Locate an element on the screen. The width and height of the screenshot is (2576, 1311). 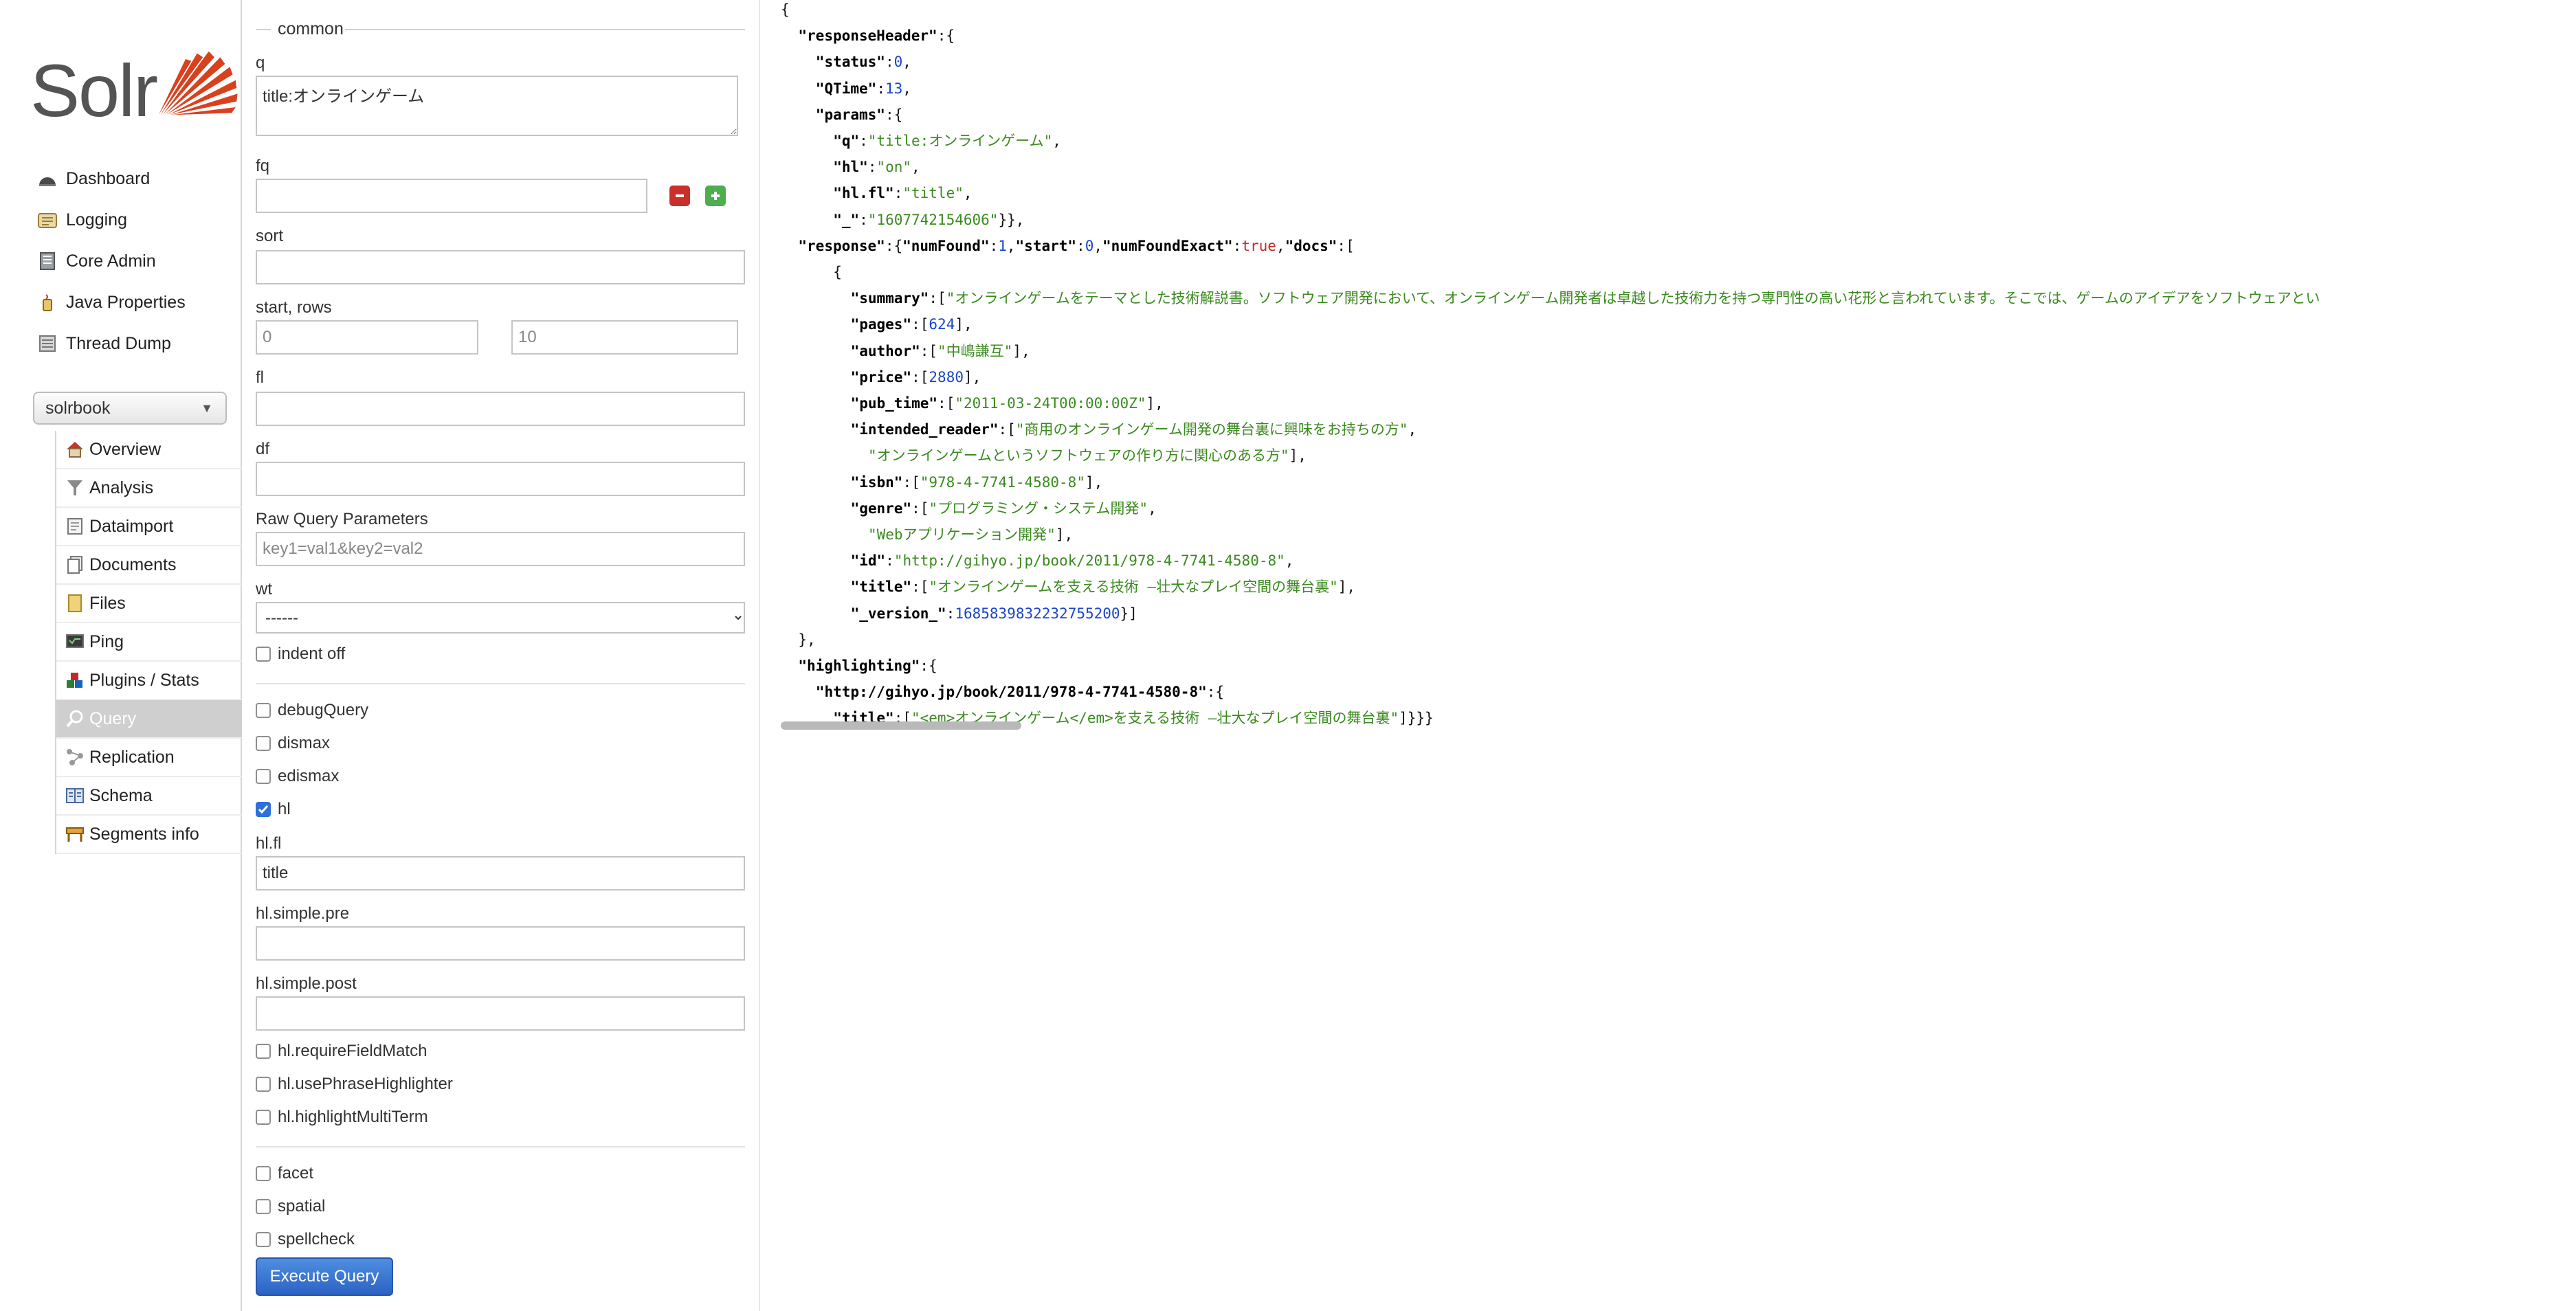
json-key: "QTime" is located at coordinates (846, 88).